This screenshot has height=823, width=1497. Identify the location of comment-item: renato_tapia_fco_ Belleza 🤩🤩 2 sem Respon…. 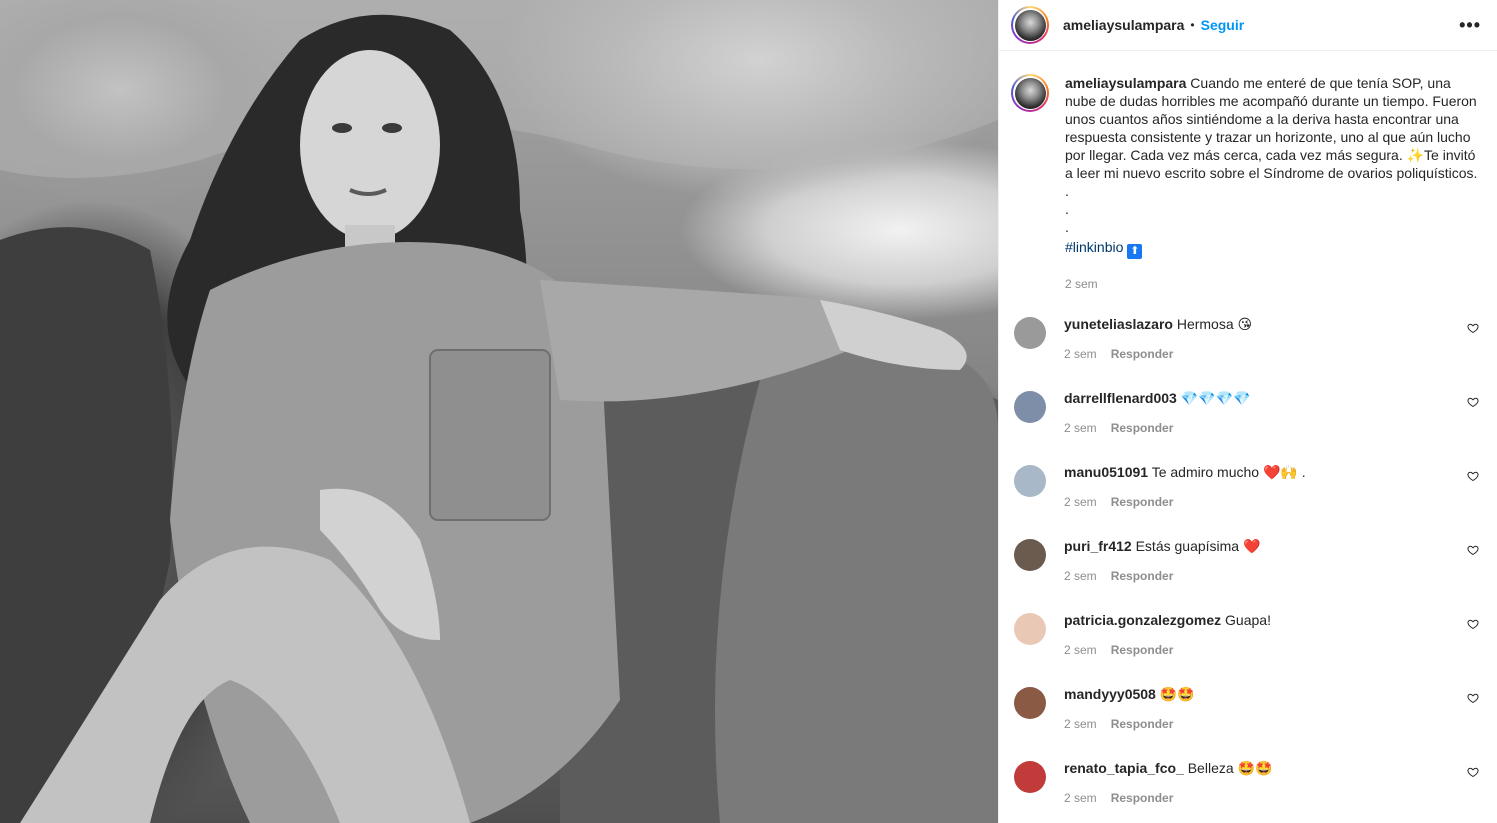
(1246, 791).